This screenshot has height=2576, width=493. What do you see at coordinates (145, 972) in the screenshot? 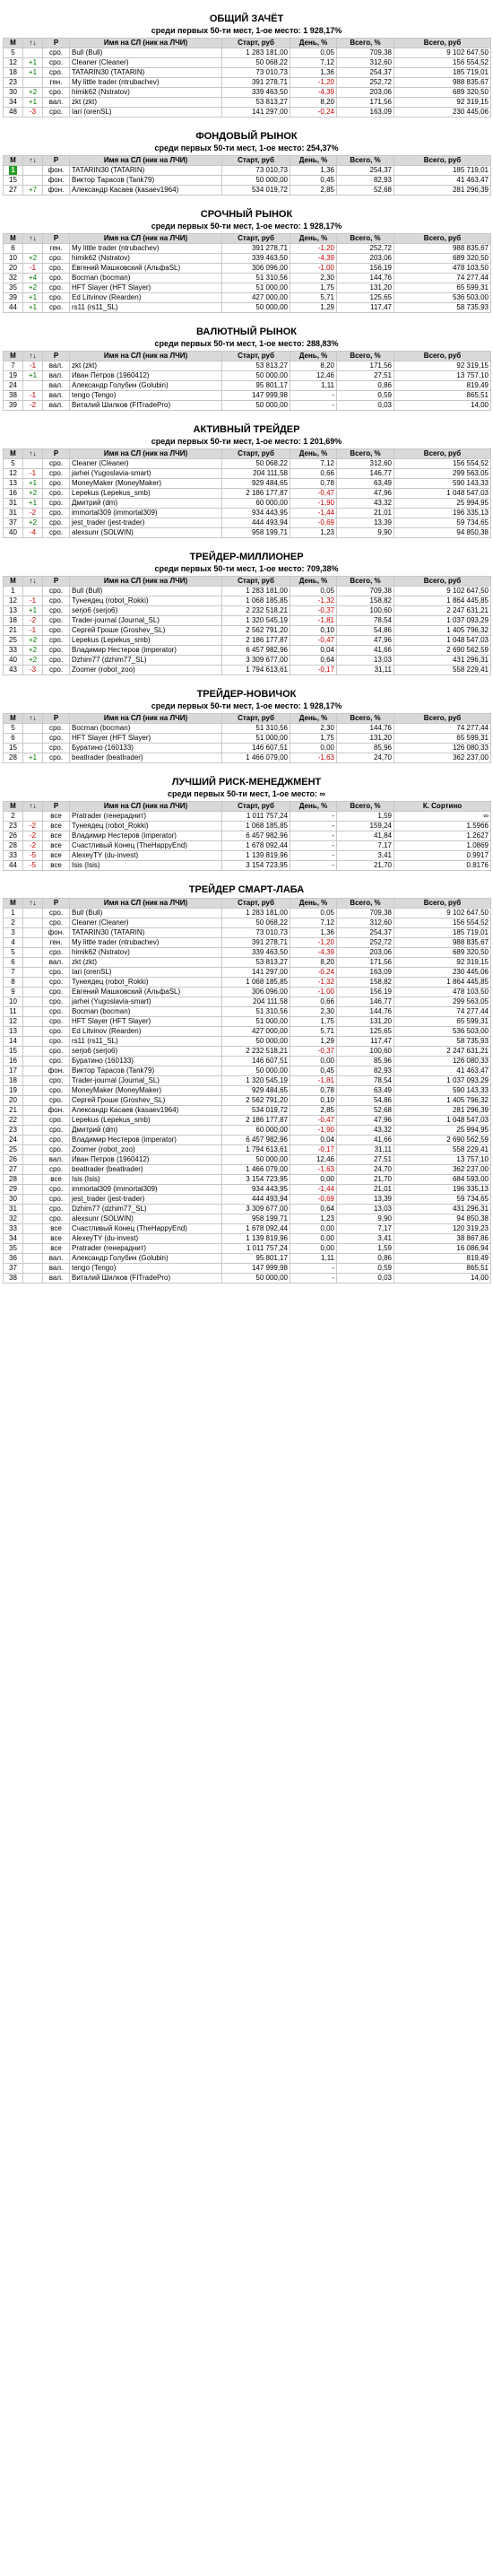
I see `trader-name-cell: Iari (orenSL)` at bounding box center [145, 972].